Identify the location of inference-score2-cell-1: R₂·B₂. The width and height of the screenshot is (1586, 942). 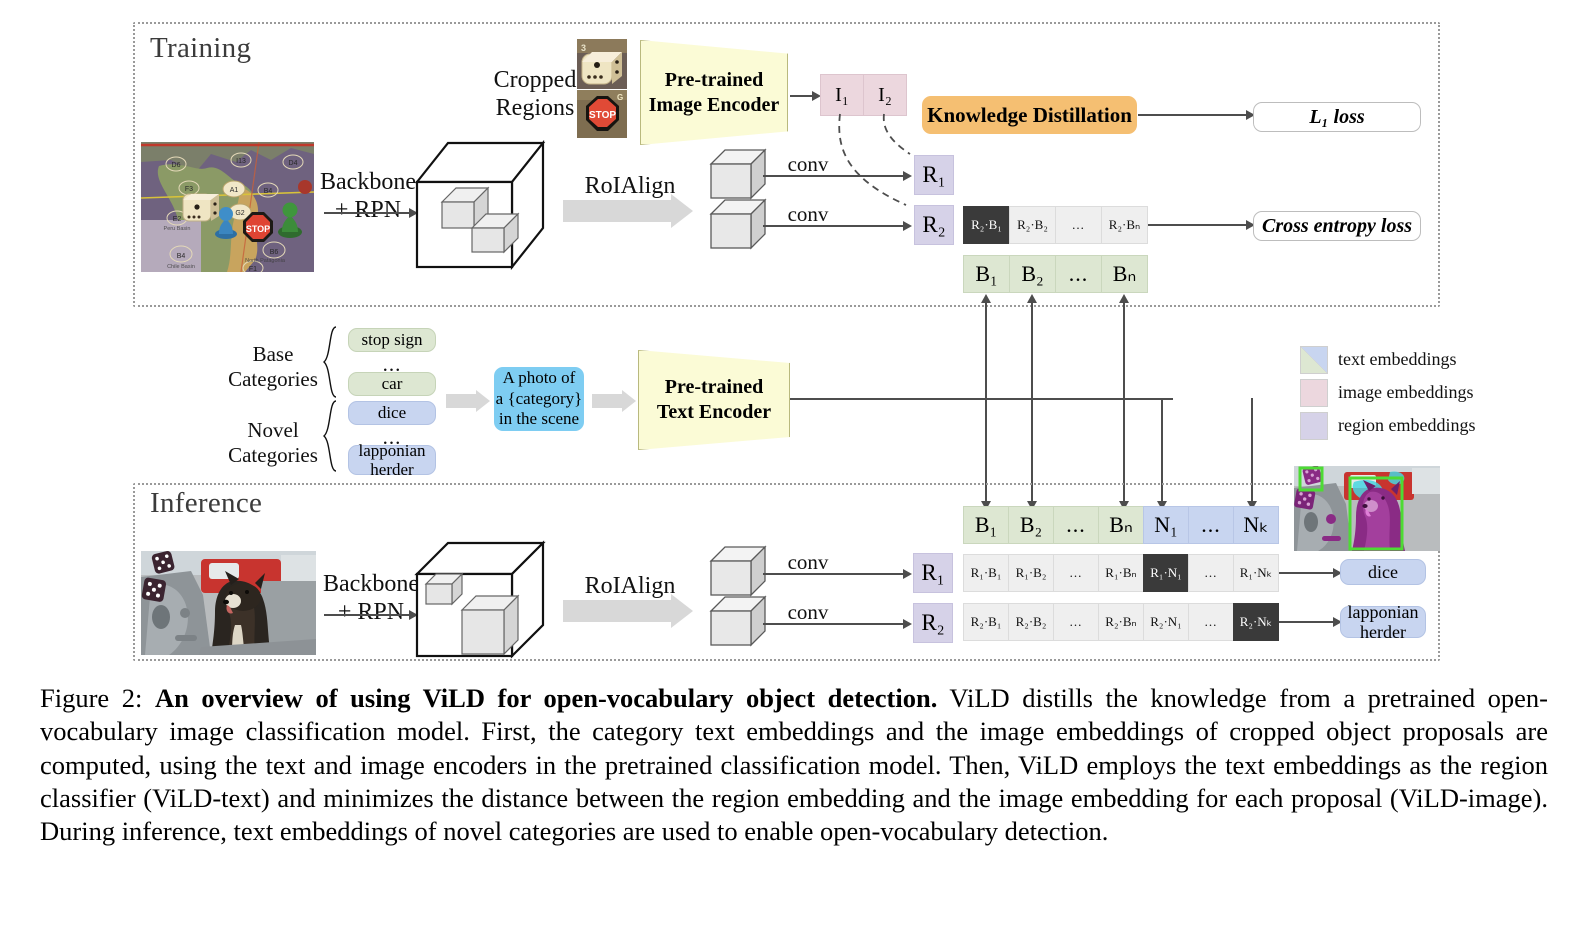
(1031, 622).